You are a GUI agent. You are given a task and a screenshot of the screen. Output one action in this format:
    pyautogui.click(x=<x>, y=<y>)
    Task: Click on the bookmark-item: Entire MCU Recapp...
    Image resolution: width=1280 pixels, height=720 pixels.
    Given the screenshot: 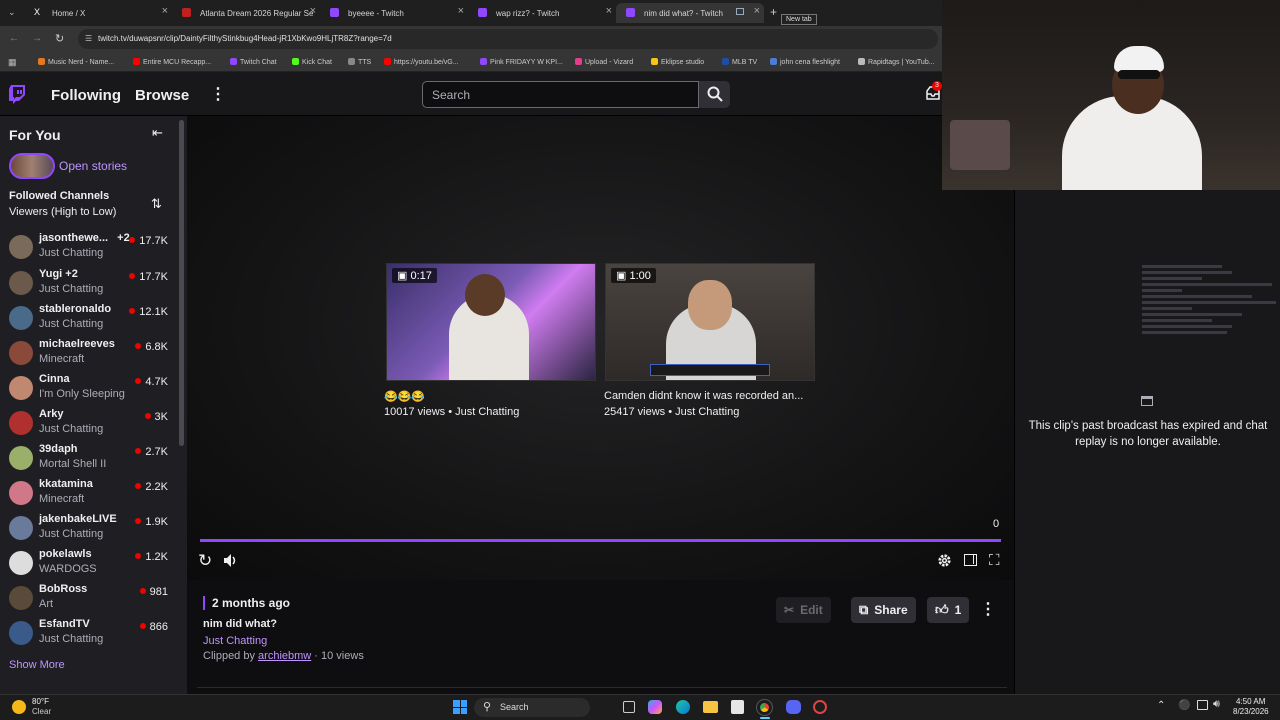 What is the action you would take?
    pyautogui.click(x=172, y=62)
    